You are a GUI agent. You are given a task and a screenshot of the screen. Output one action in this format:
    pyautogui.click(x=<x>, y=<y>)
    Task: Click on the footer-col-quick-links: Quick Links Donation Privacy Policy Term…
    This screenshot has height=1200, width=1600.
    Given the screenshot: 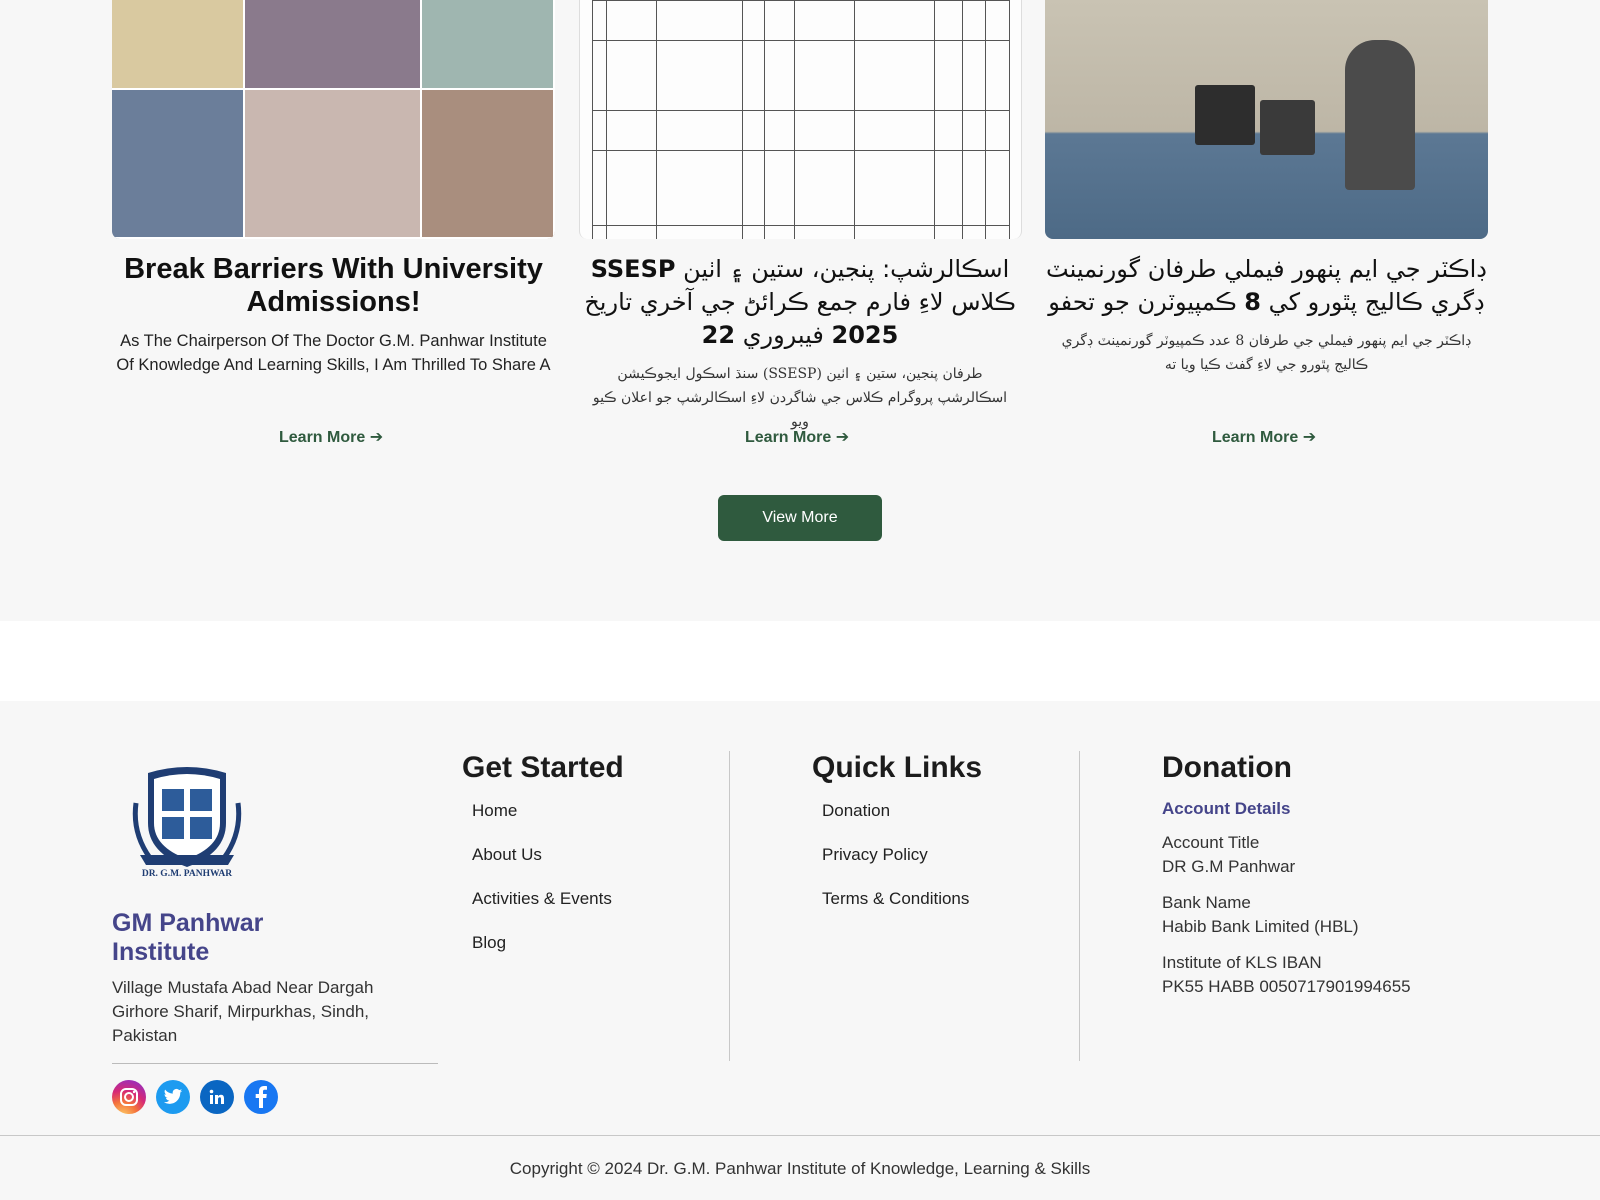 What is the action you would take?
    pyautogui.click(x=897, y=842)
    